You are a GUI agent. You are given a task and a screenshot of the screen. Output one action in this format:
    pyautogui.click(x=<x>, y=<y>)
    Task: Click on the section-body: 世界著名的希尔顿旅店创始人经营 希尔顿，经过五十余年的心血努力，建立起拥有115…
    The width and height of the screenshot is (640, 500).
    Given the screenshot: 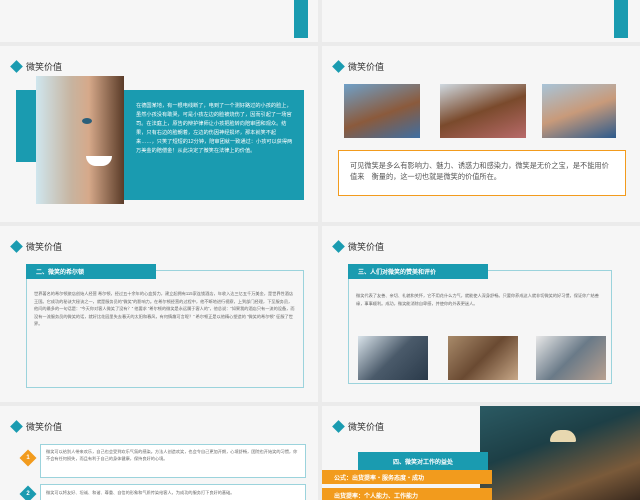 What is the action you would take?
    pyautogui.click(x=164, y=308)
    